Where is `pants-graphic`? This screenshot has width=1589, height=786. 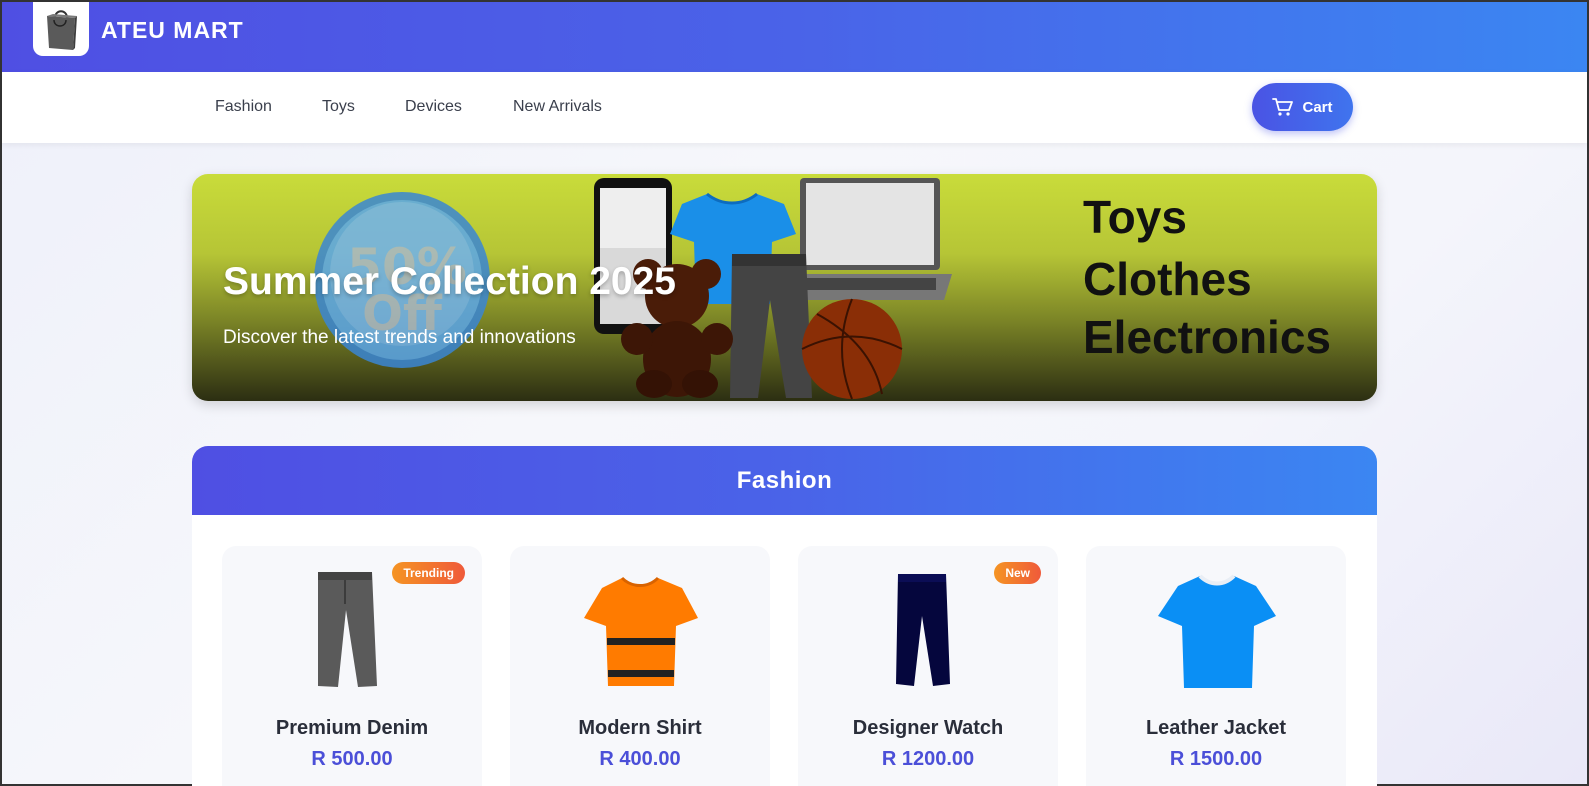
pants-graphic is located at coordinates (771, 326).